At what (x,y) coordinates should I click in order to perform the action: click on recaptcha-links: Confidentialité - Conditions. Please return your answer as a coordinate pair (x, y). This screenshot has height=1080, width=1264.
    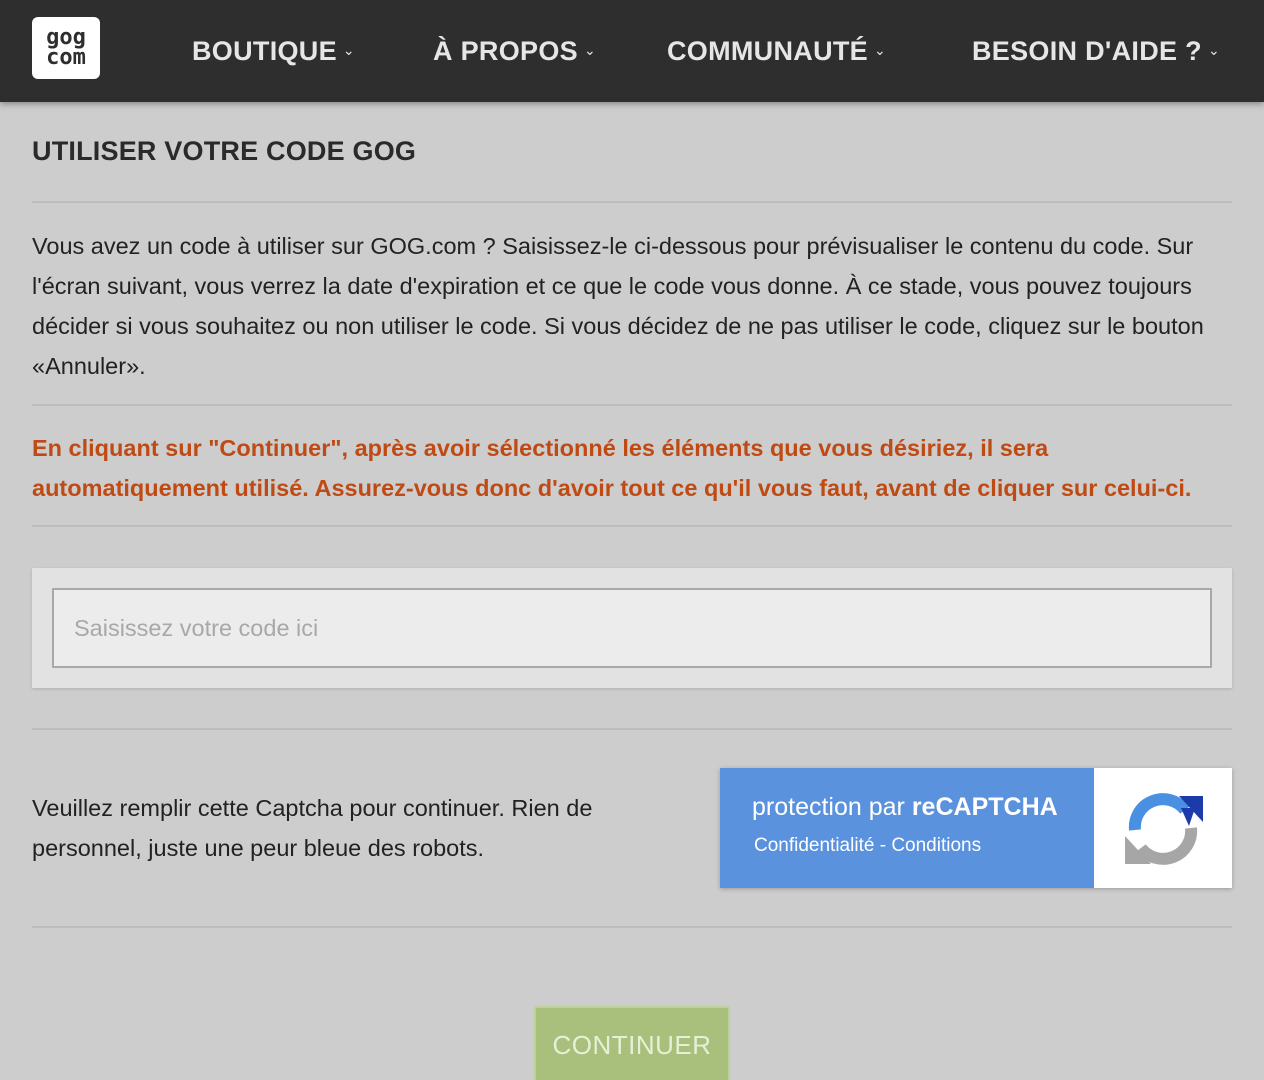
    Looking at the image, I should click on (924, 846).